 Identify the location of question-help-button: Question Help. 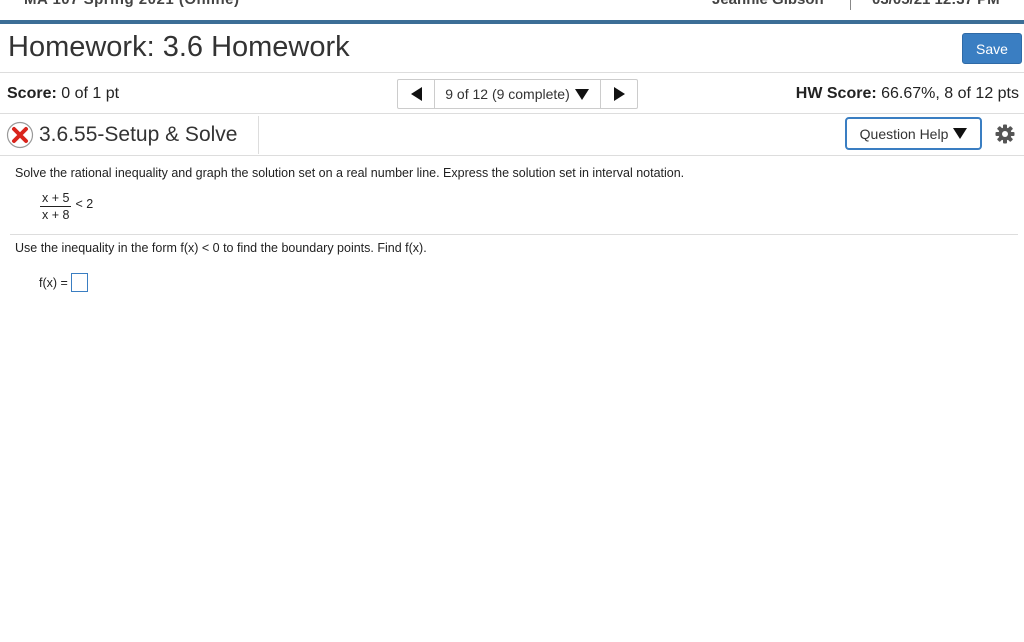
(913, 133).